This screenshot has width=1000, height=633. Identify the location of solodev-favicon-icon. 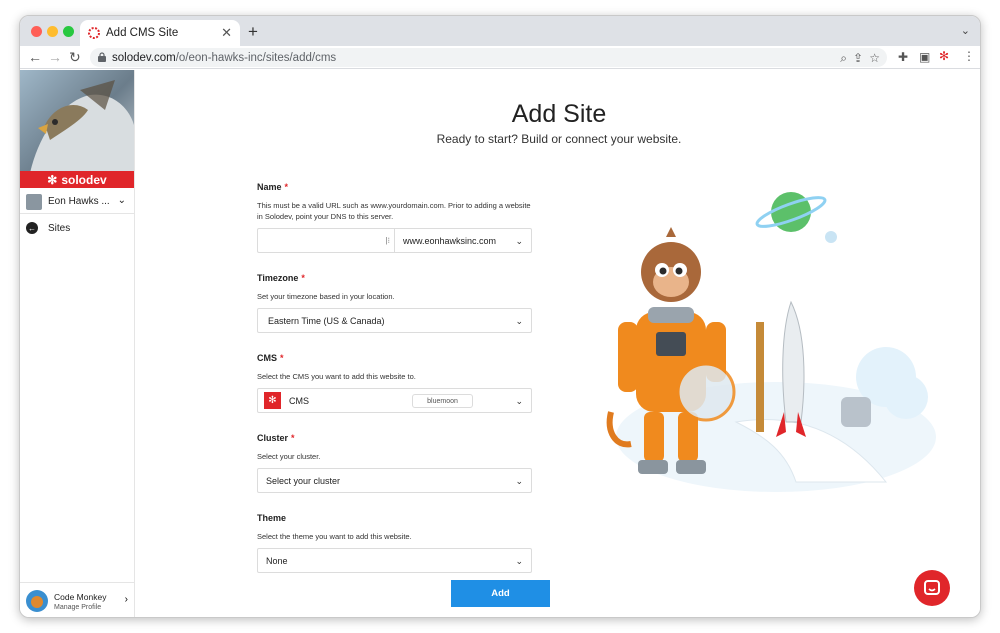
(94, 33).